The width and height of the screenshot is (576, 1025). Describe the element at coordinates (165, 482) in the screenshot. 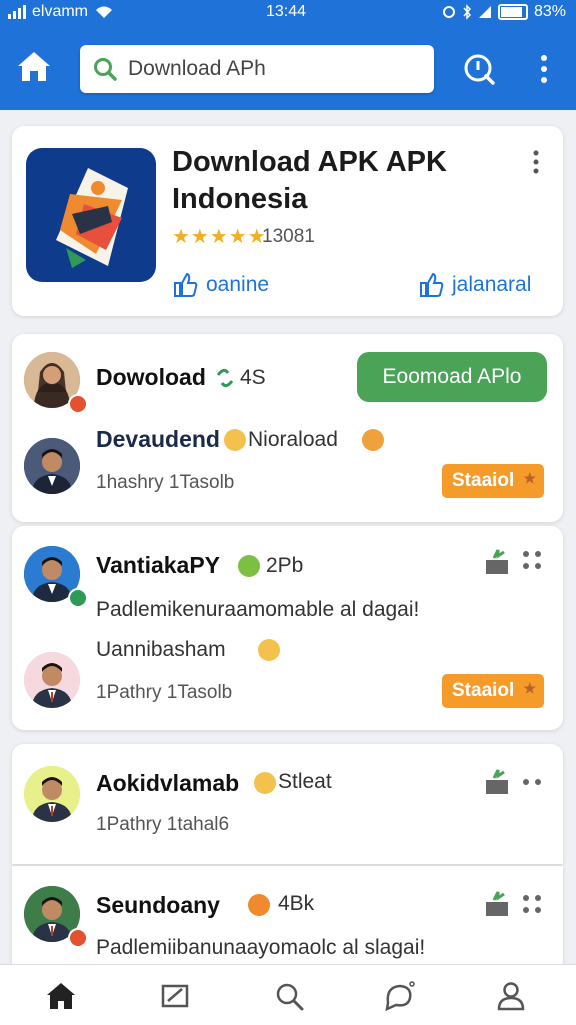

I see `post-stats: 1hashry 1Tasolb` at that location.